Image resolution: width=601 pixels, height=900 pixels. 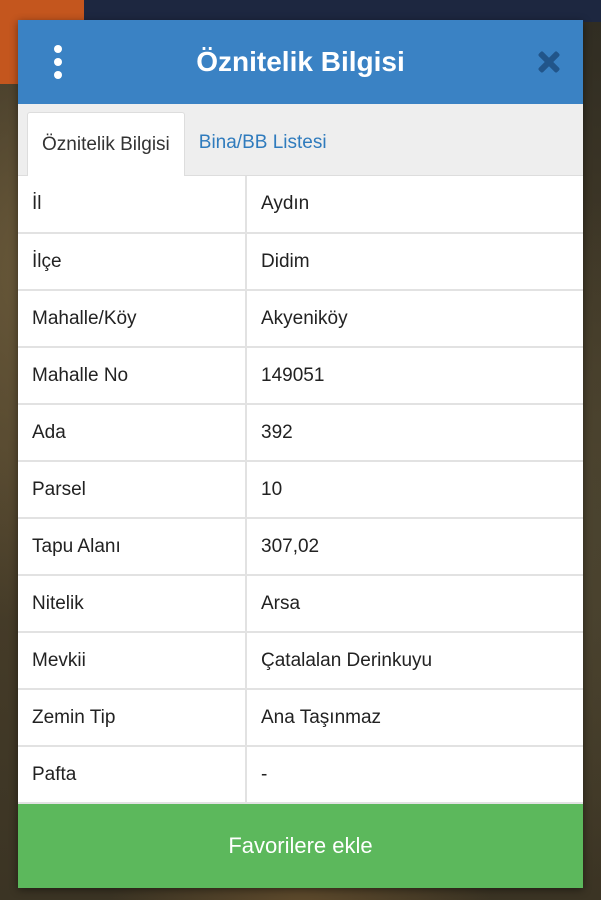 What do you see at coordinates (342, 11) in the screenshot?
I see `background-navy-bar` at bounding box center [342, 11].